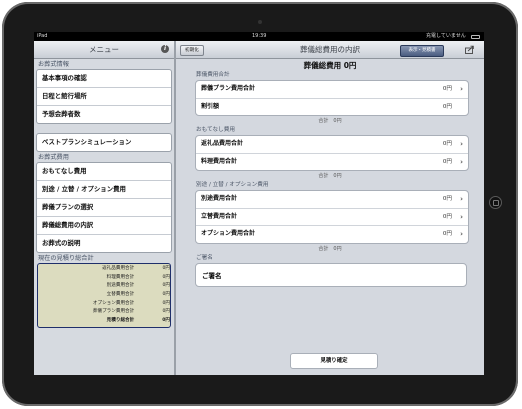 The width and height of the screenshot is (522, 409). I want to click on estimate-row: 葬儀プラン費用合計 0円, so click(131, 312).